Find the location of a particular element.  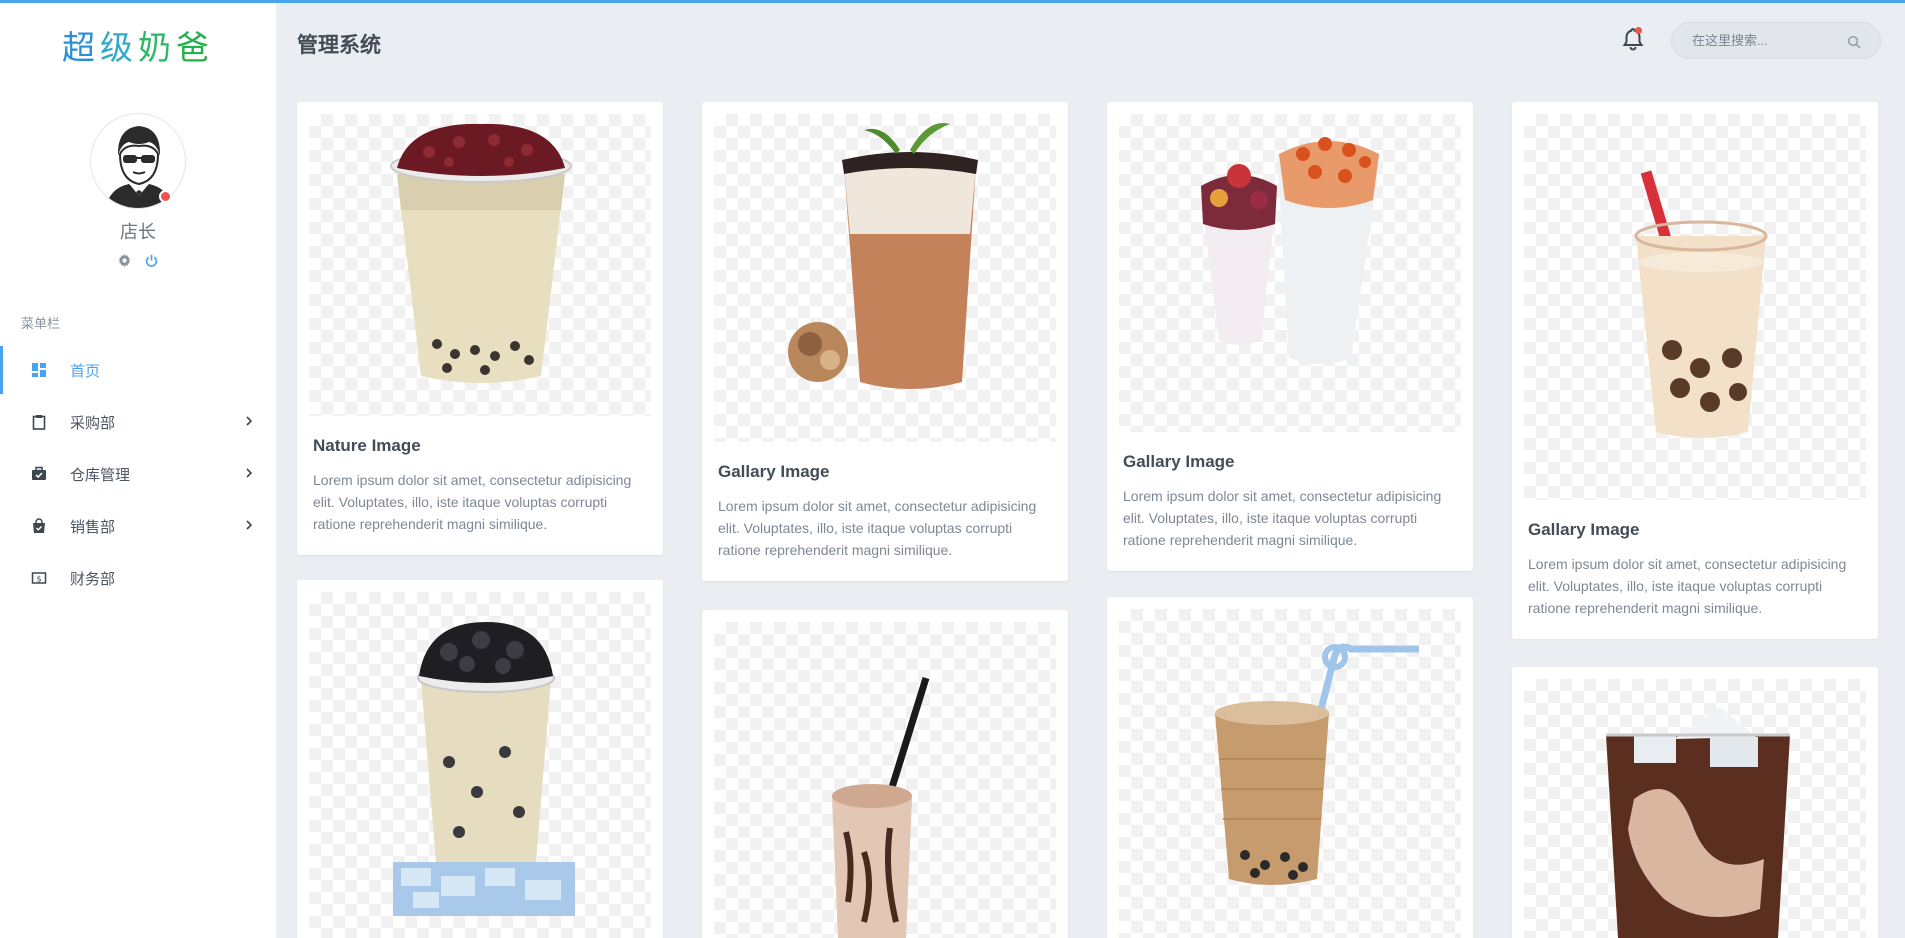

sidebar-item-label: 销售部 is located at coordinates (93, 527).